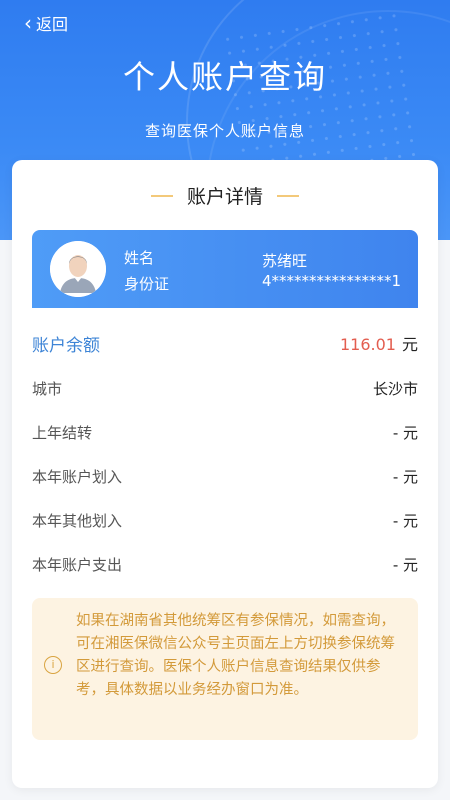  I want to click on page-title: 个人账户查询, so click(224, 77).